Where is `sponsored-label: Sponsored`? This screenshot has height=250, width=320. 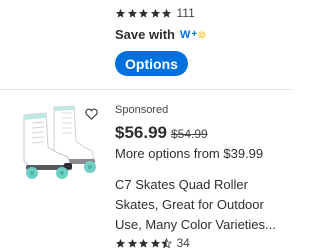
sponsored-label: Sponsored is located at coordinates (142, 110).